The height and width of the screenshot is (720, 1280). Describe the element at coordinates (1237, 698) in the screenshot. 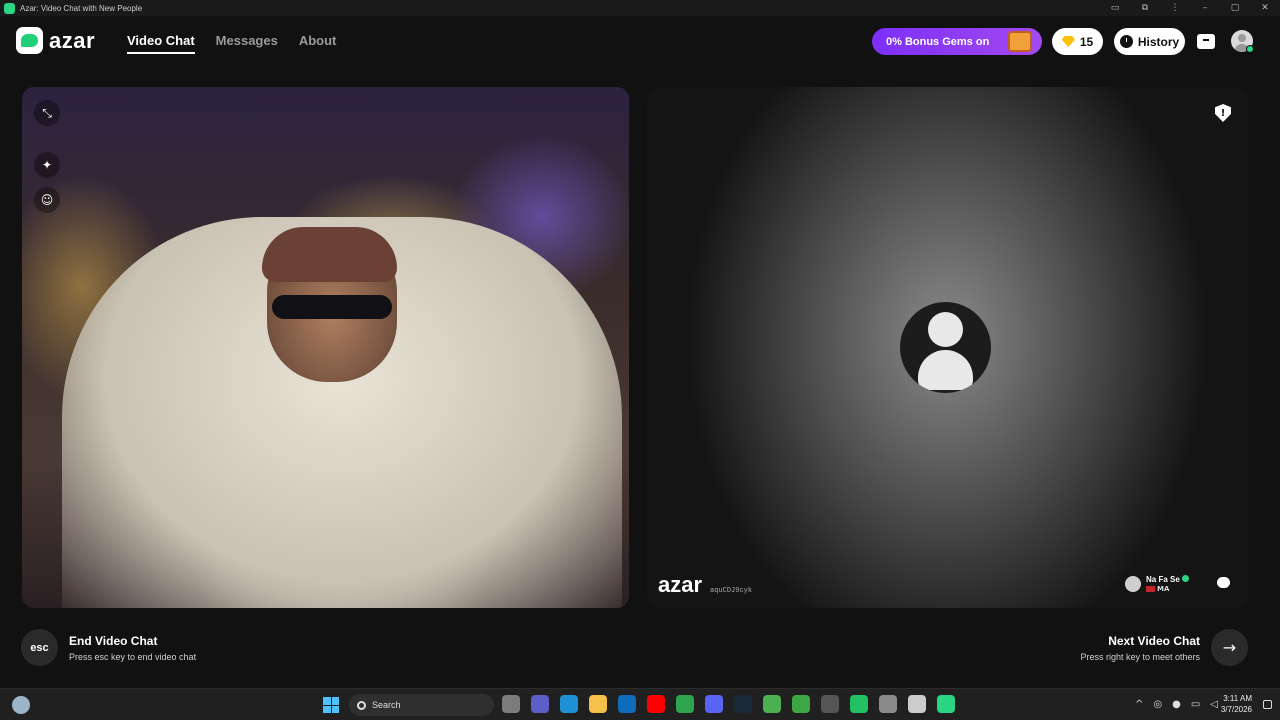

I see `taskbar-time: 3:11 AM` at that location.